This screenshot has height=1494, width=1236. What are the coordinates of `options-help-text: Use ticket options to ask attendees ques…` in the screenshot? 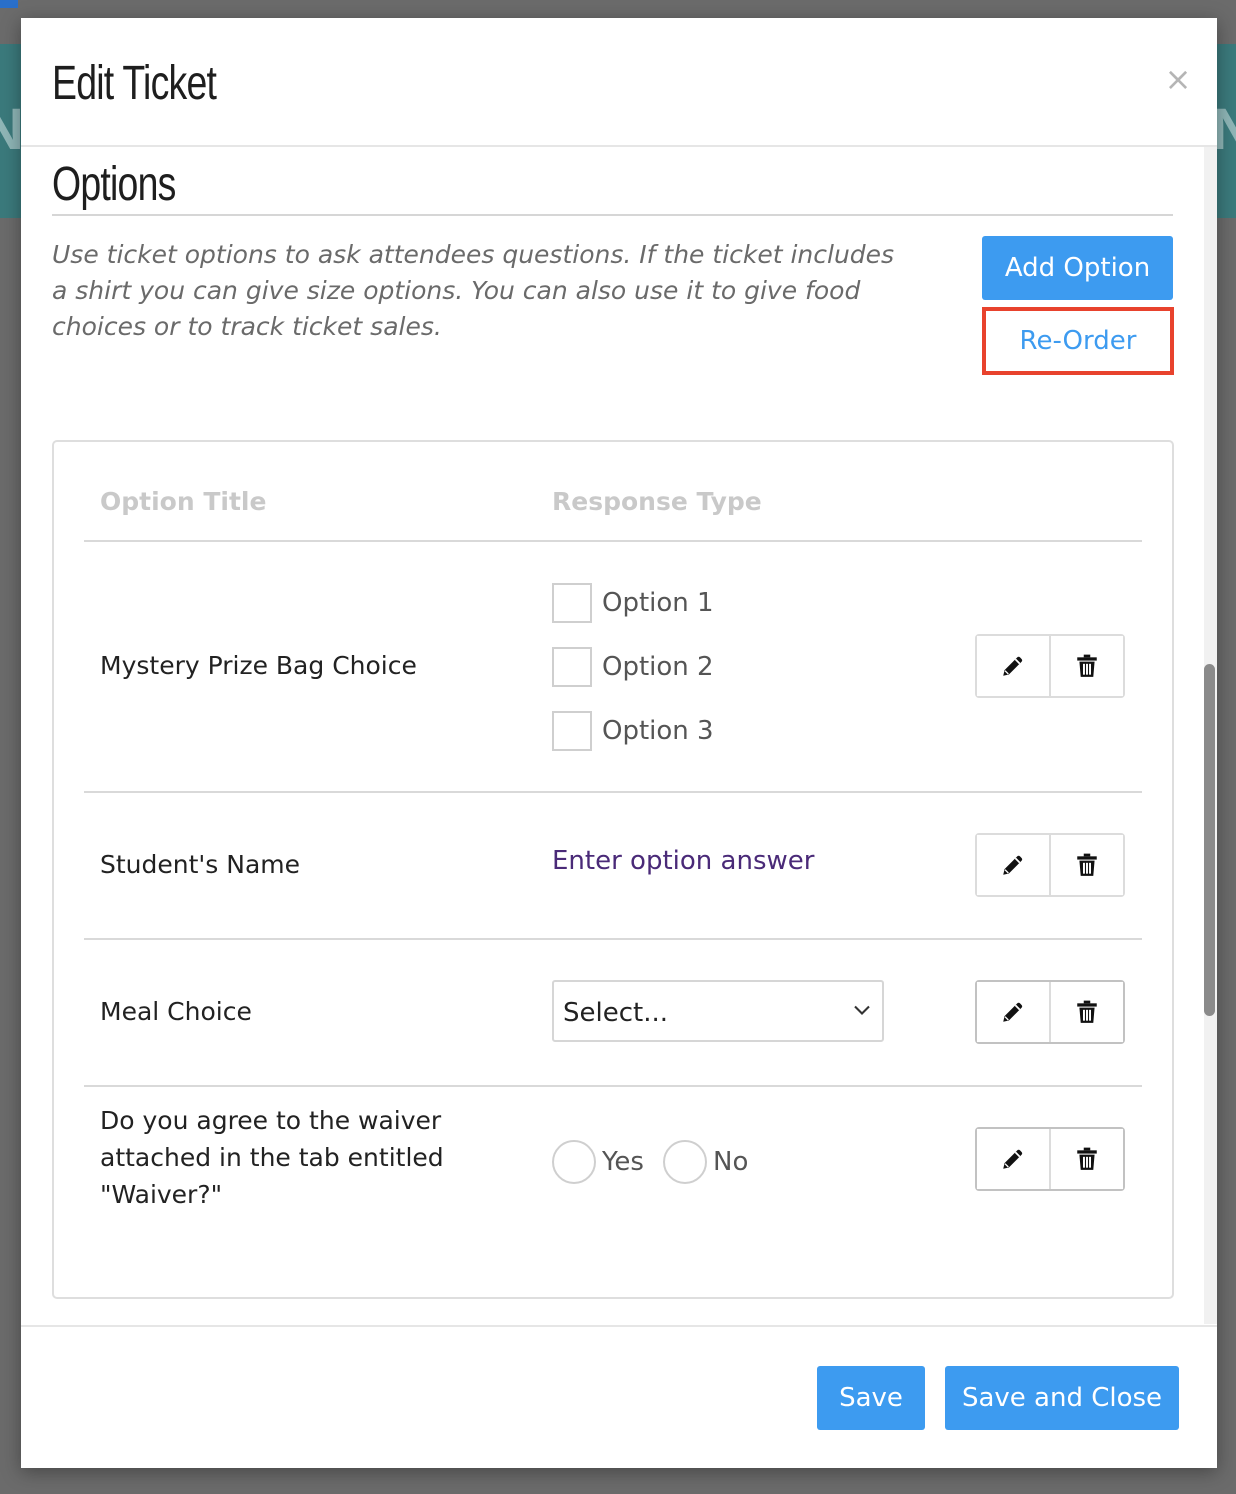 It's located at (473, 290).